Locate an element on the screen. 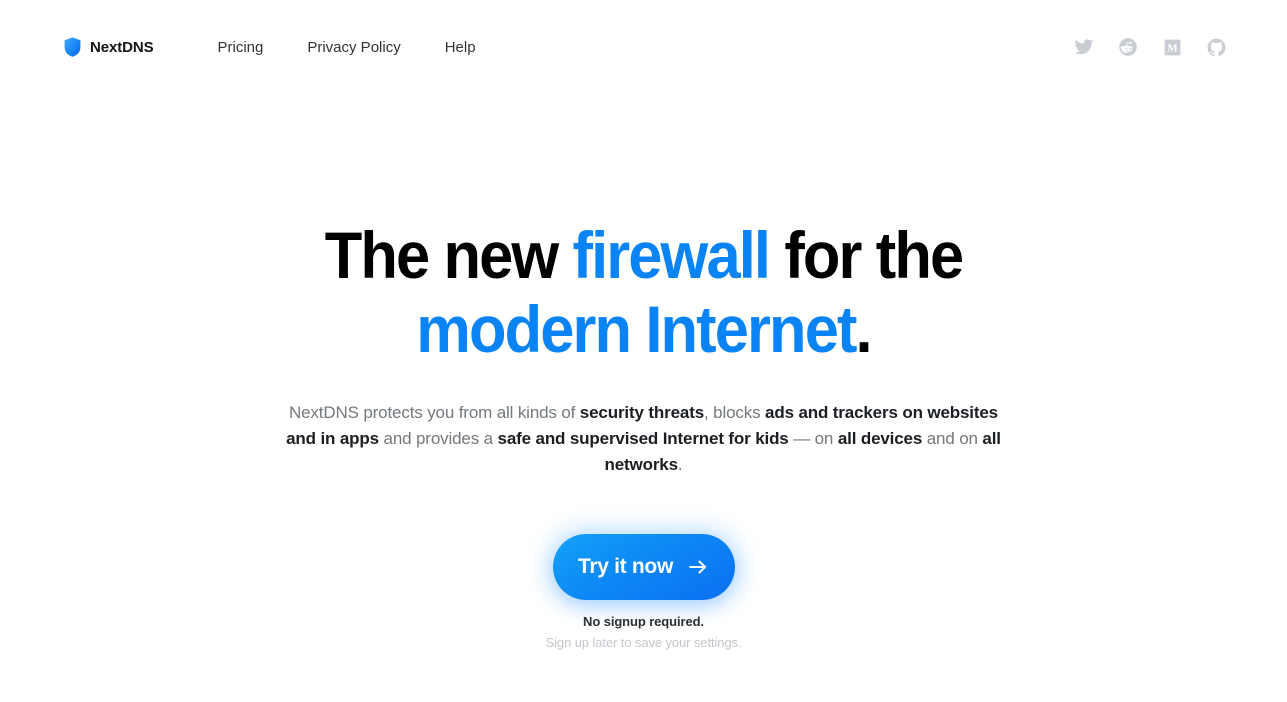 This screenshot has width=1287, height=702. cta-note: No signup required. is located at coordinates (643, 621).